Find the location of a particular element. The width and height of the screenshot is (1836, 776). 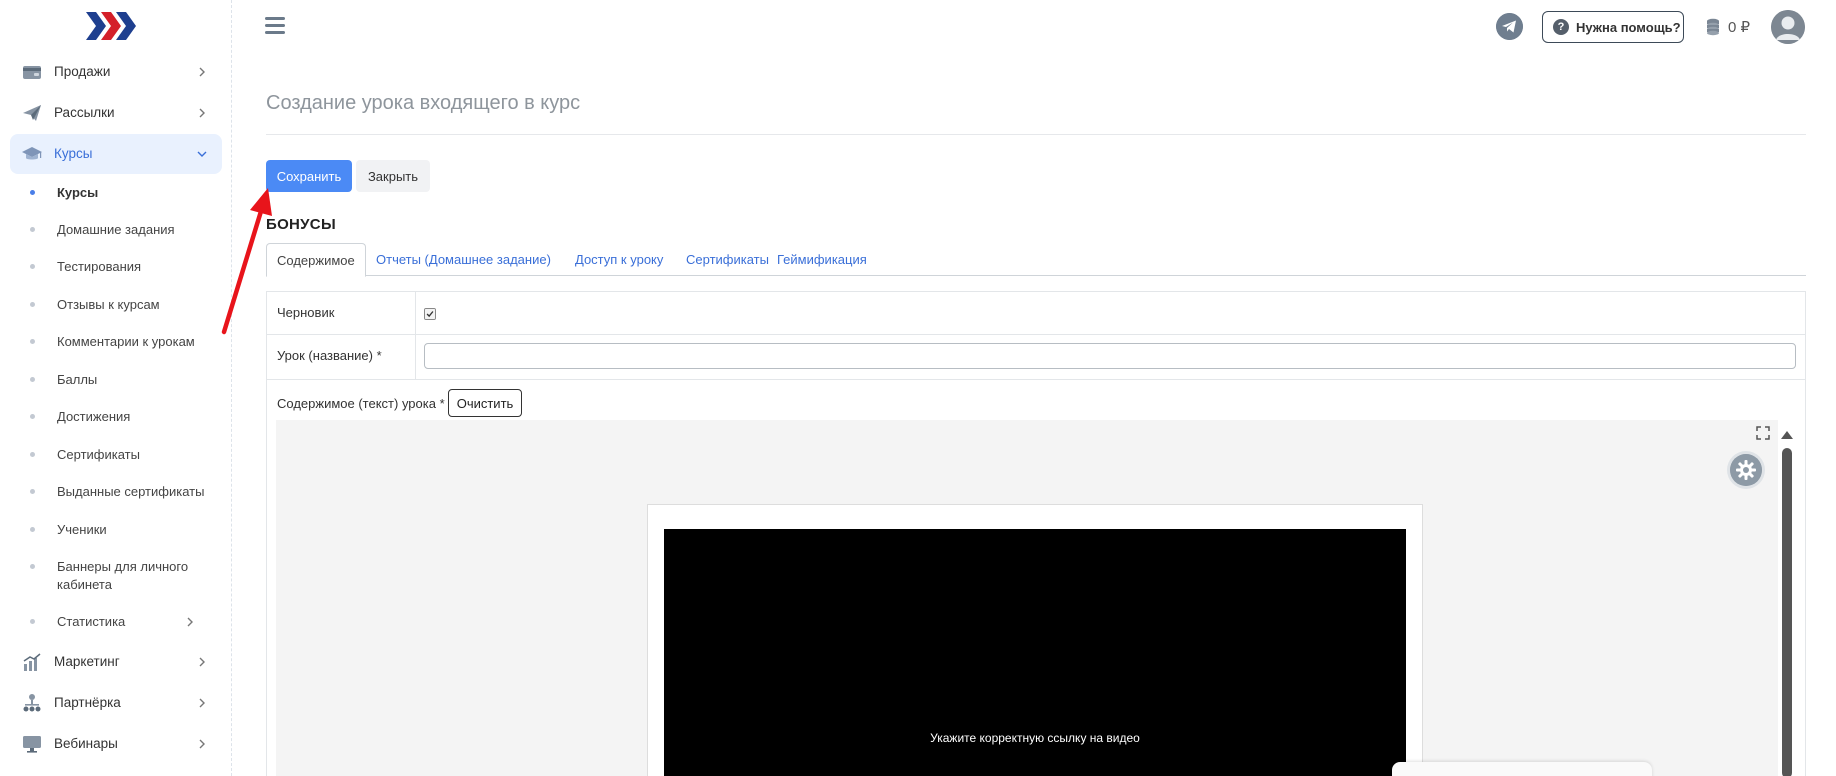

sidebar-subitem-label: Баннеры для личного кабинета is located at coordinates (123, 575).